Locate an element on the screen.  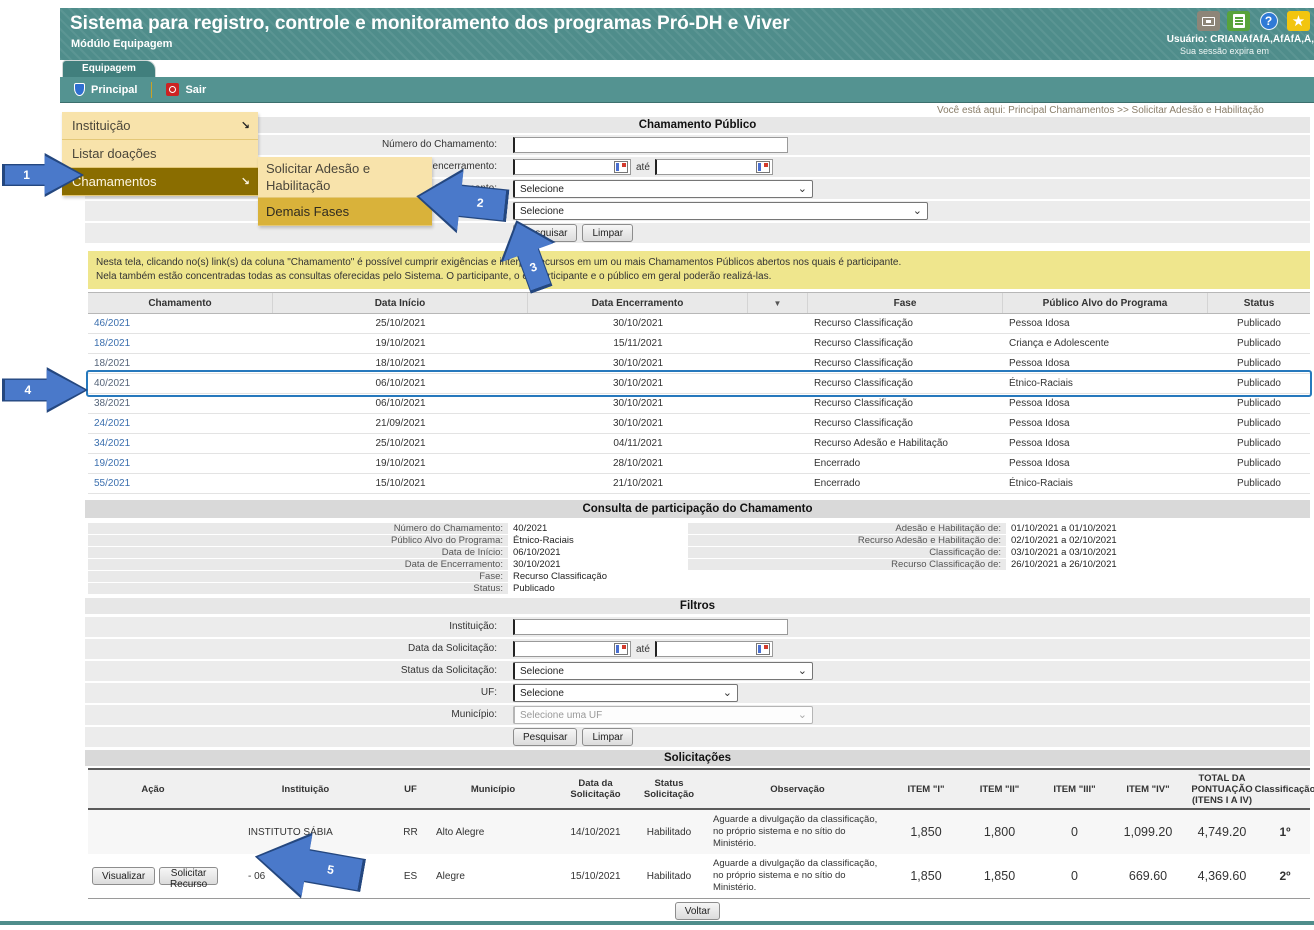
detail-row: Status: Publicado is located at coordinates (699, 588).